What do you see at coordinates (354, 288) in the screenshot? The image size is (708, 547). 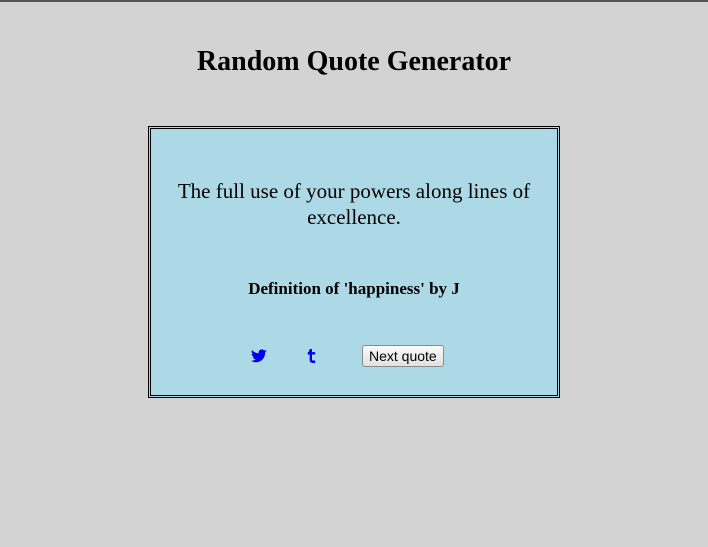 I see `quote-author: Definition of 'happiness' by J` at bounding box center [354, 288].